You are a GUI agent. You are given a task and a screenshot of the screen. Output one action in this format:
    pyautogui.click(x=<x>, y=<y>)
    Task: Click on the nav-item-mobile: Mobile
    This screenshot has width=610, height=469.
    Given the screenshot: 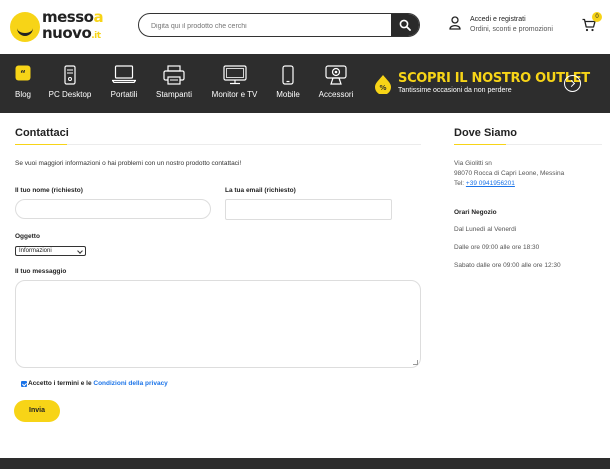 What is the action you would take?
    pyautogui.click(x=288, y=83)
    